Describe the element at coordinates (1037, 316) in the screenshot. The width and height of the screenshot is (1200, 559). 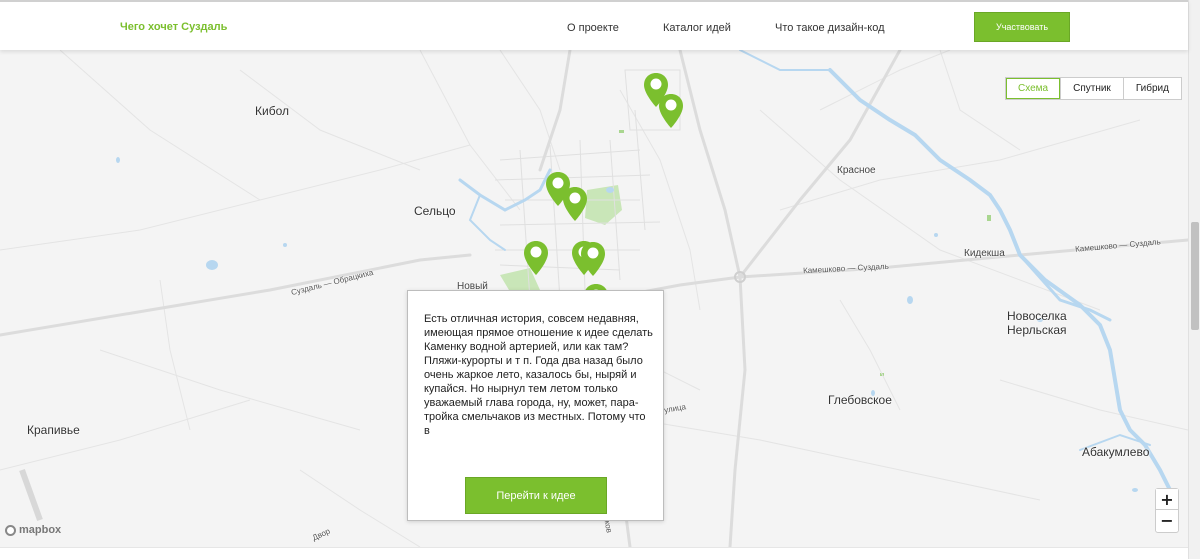
I see `place-novoselka: Новоселка` at that location.